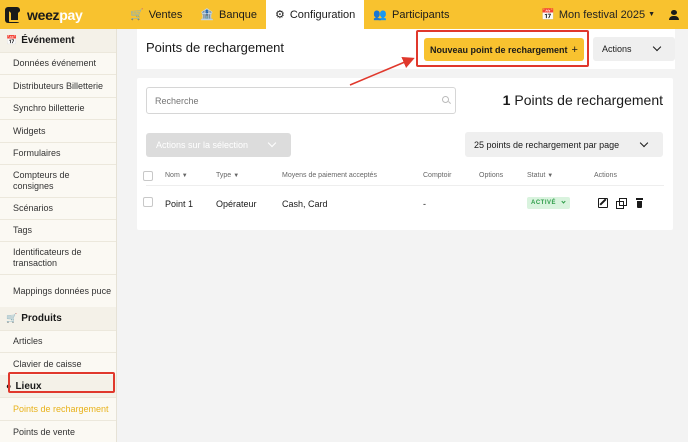 The height and width of the screenshot is (442, 688). Describe the element at coordinates (58, 130) in the screenshot. I see `sidebar-item: Widgets` at that location.